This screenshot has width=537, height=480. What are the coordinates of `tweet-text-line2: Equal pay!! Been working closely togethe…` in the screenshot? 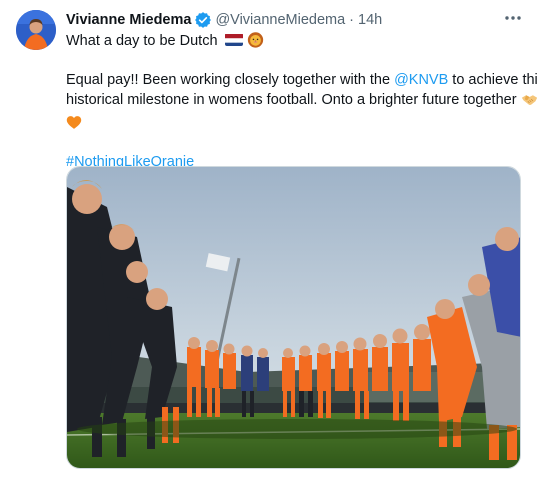 It's located at (301, 80).